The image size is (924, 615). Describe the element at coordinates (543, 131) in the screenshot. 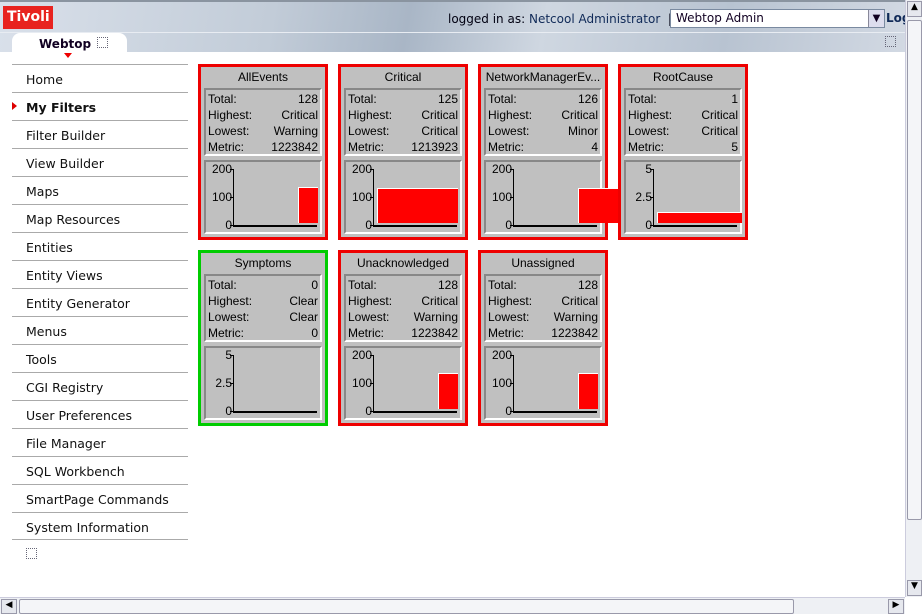

I see `stat-row-lowest: Lowest: Minor` at that location.